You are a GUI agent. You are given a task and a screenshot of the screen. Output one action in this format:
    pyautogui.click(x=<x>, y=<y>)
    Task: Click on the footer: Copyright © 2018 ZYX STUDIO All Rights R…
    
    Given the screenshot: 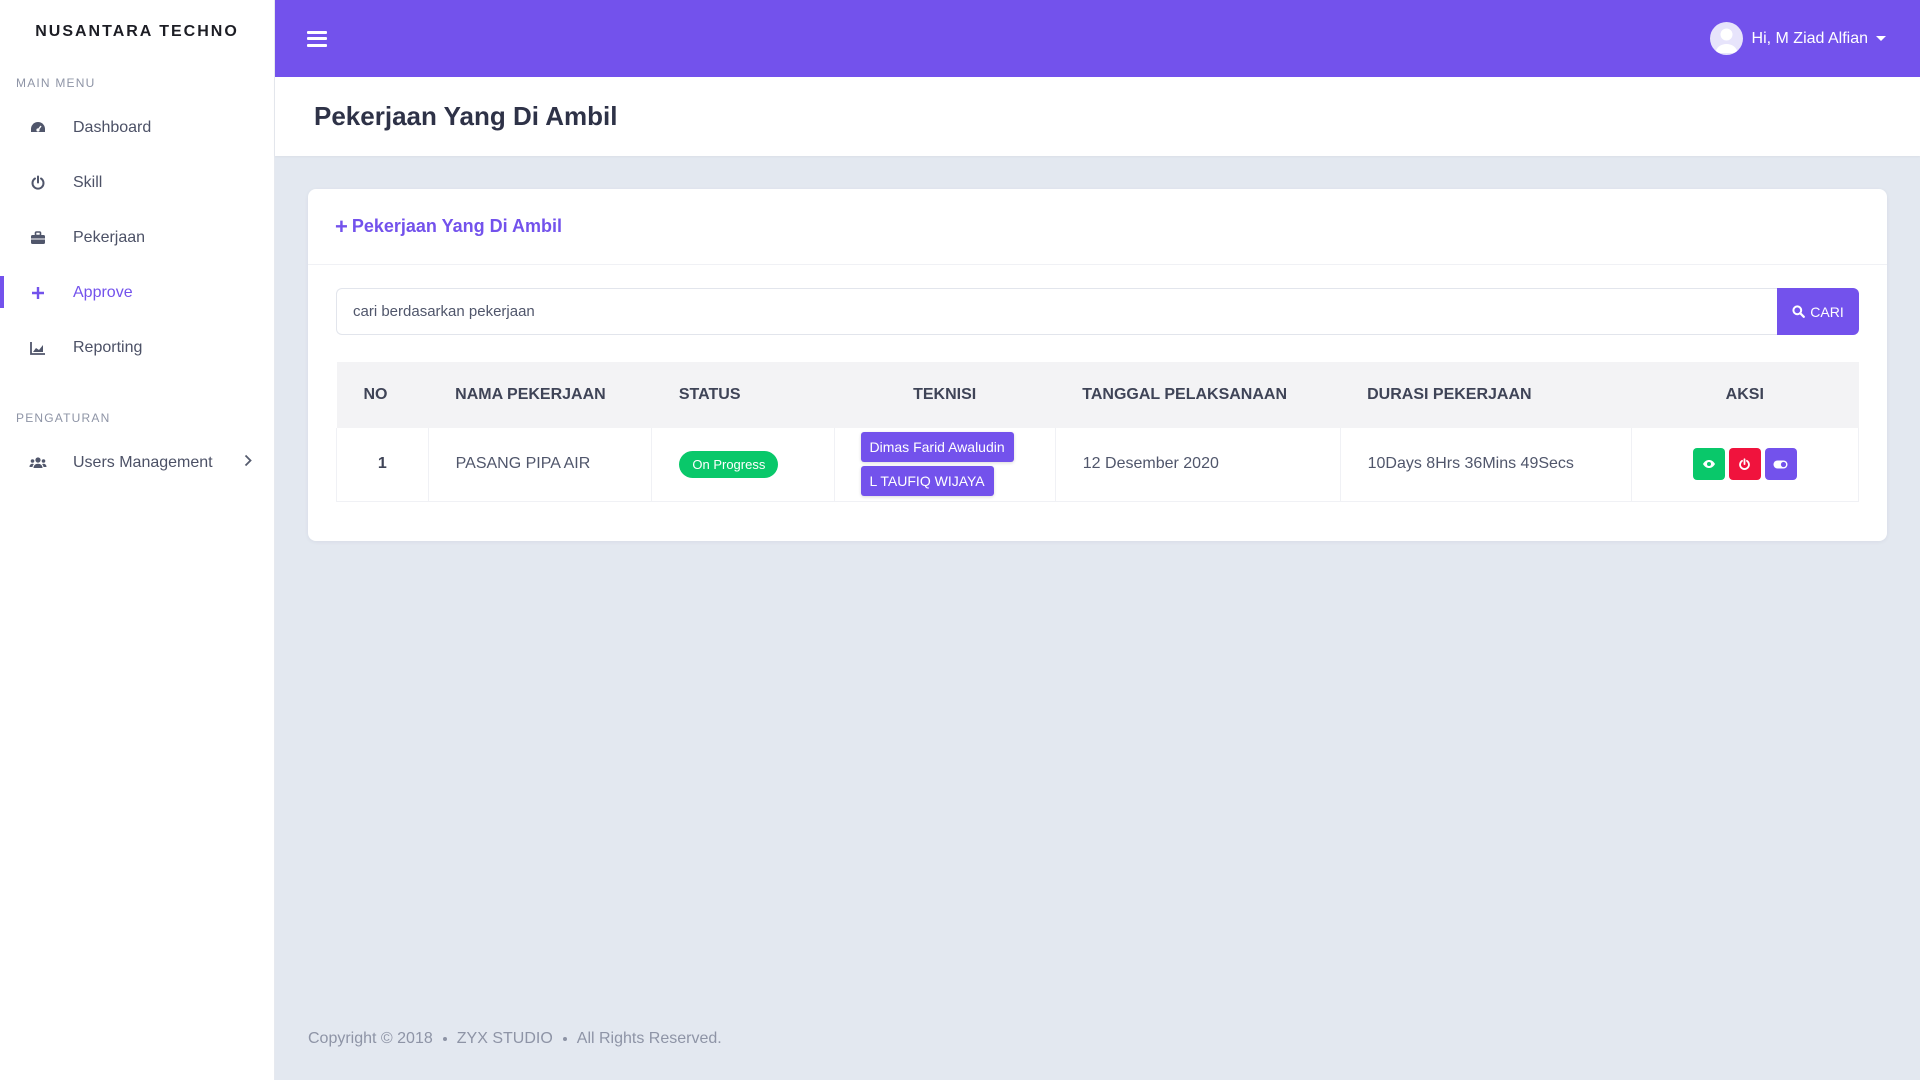 What is the action you would take?
    pyautogui.click(x=515, y=1039)
    